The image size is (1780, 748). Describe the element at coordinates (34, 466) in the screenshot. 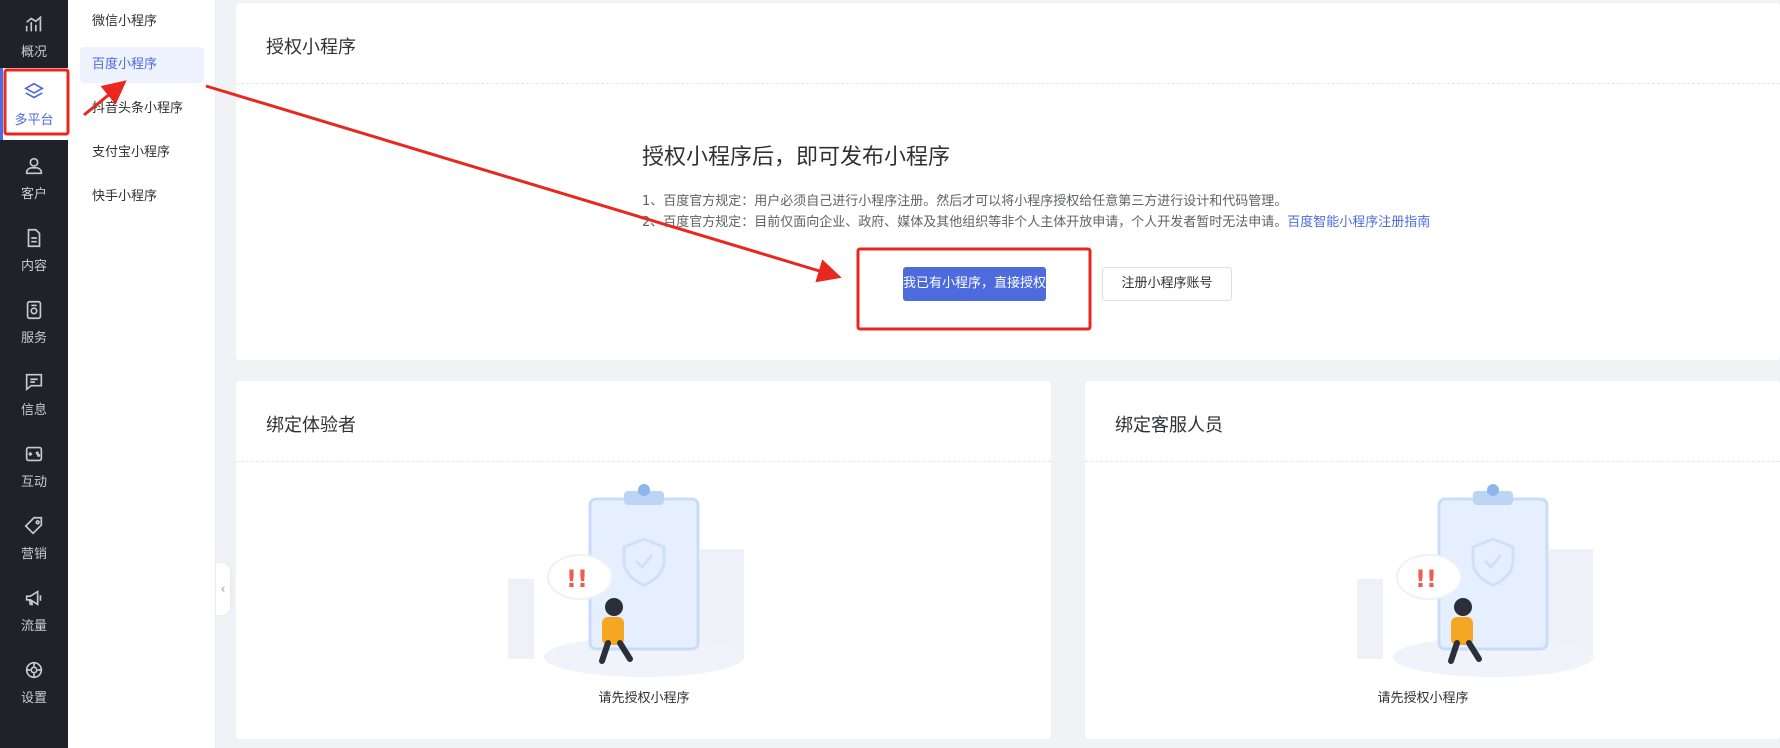

I see `rail-item-interaction: 互动` at that location.